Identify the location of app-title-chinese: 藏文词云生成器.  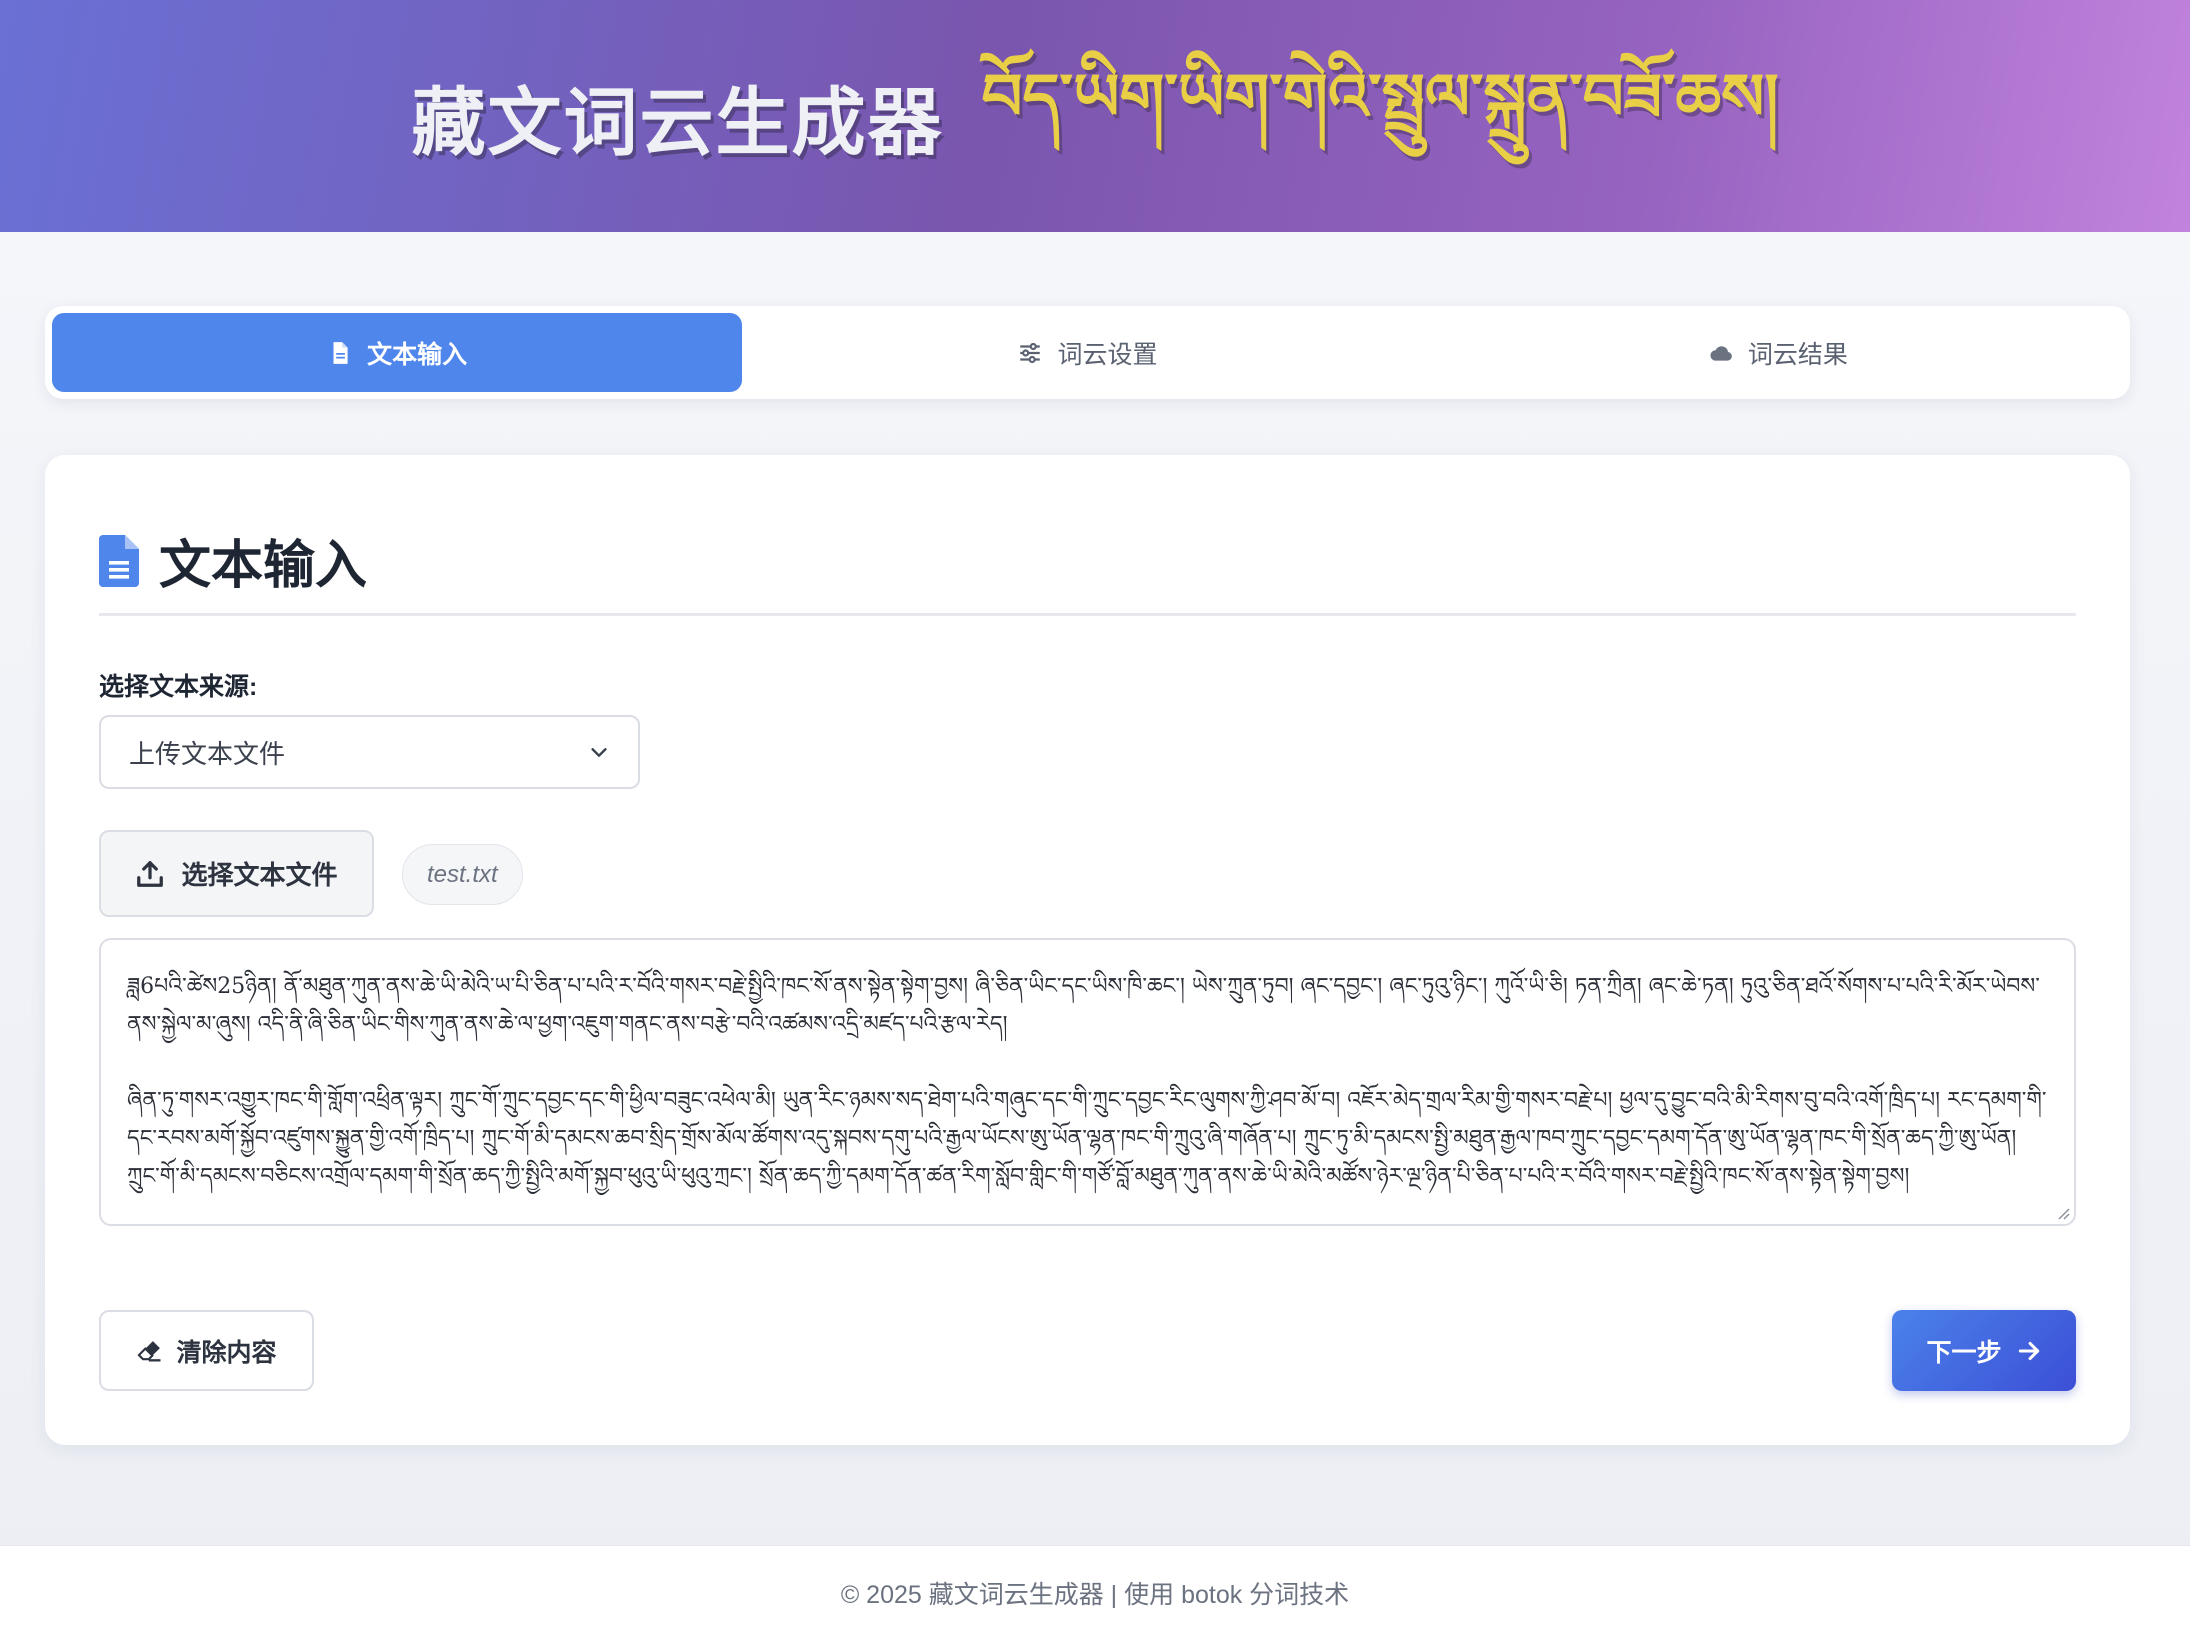
(677, 122).